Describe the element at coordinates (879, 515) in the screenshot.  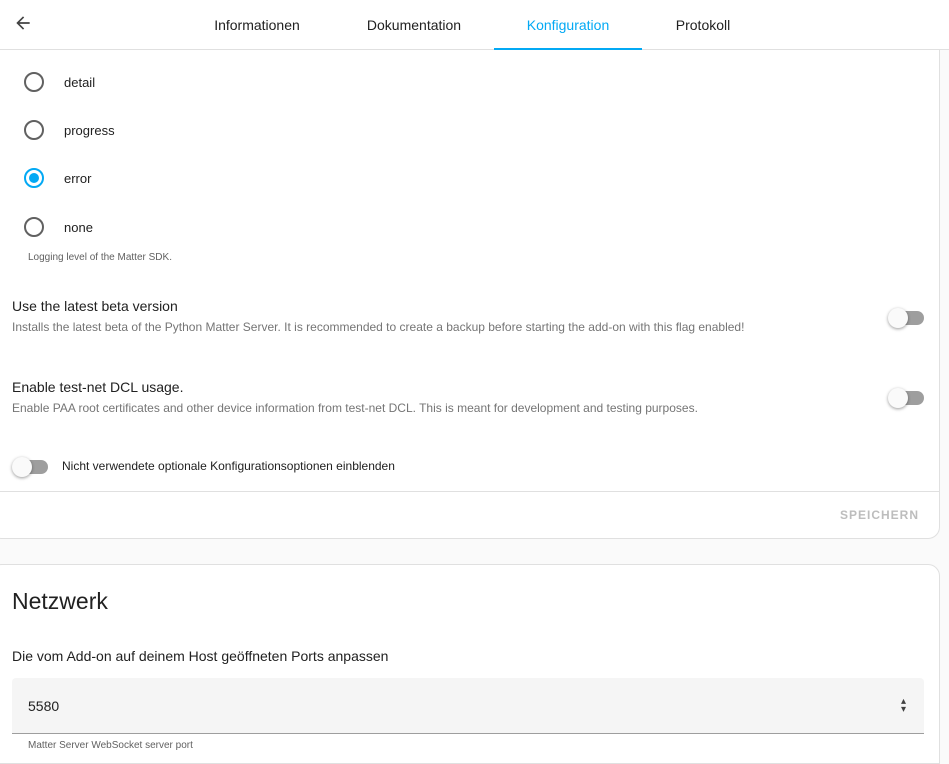
I see `save-button: SPEICHERN` at that location.